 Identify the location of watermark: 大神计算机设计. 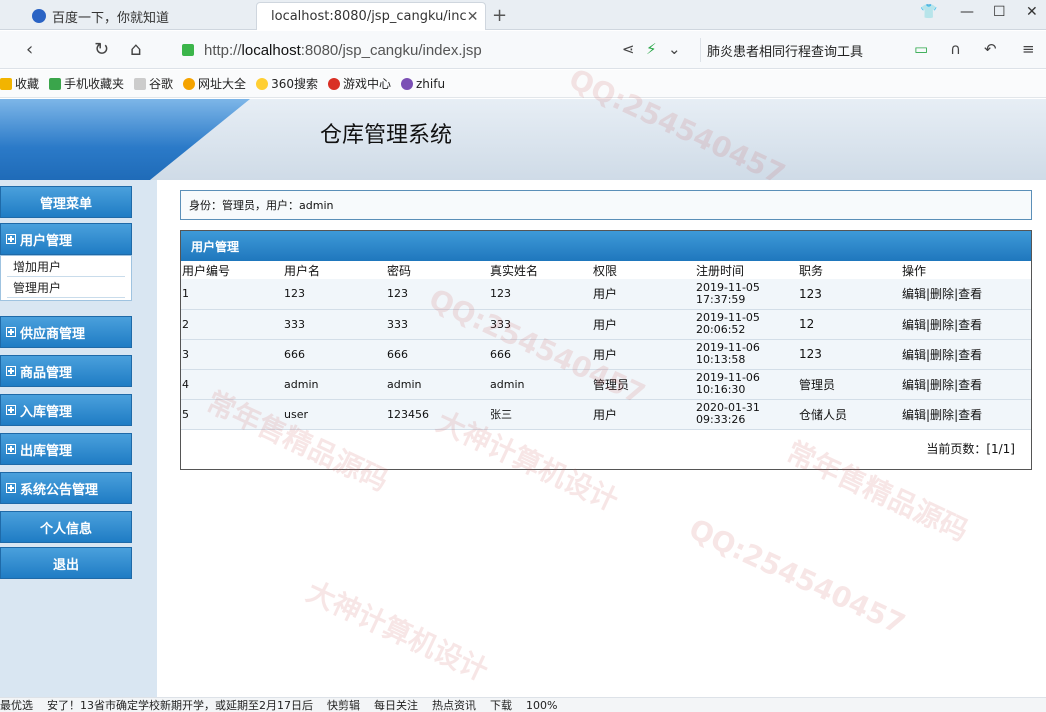
(397, 631).